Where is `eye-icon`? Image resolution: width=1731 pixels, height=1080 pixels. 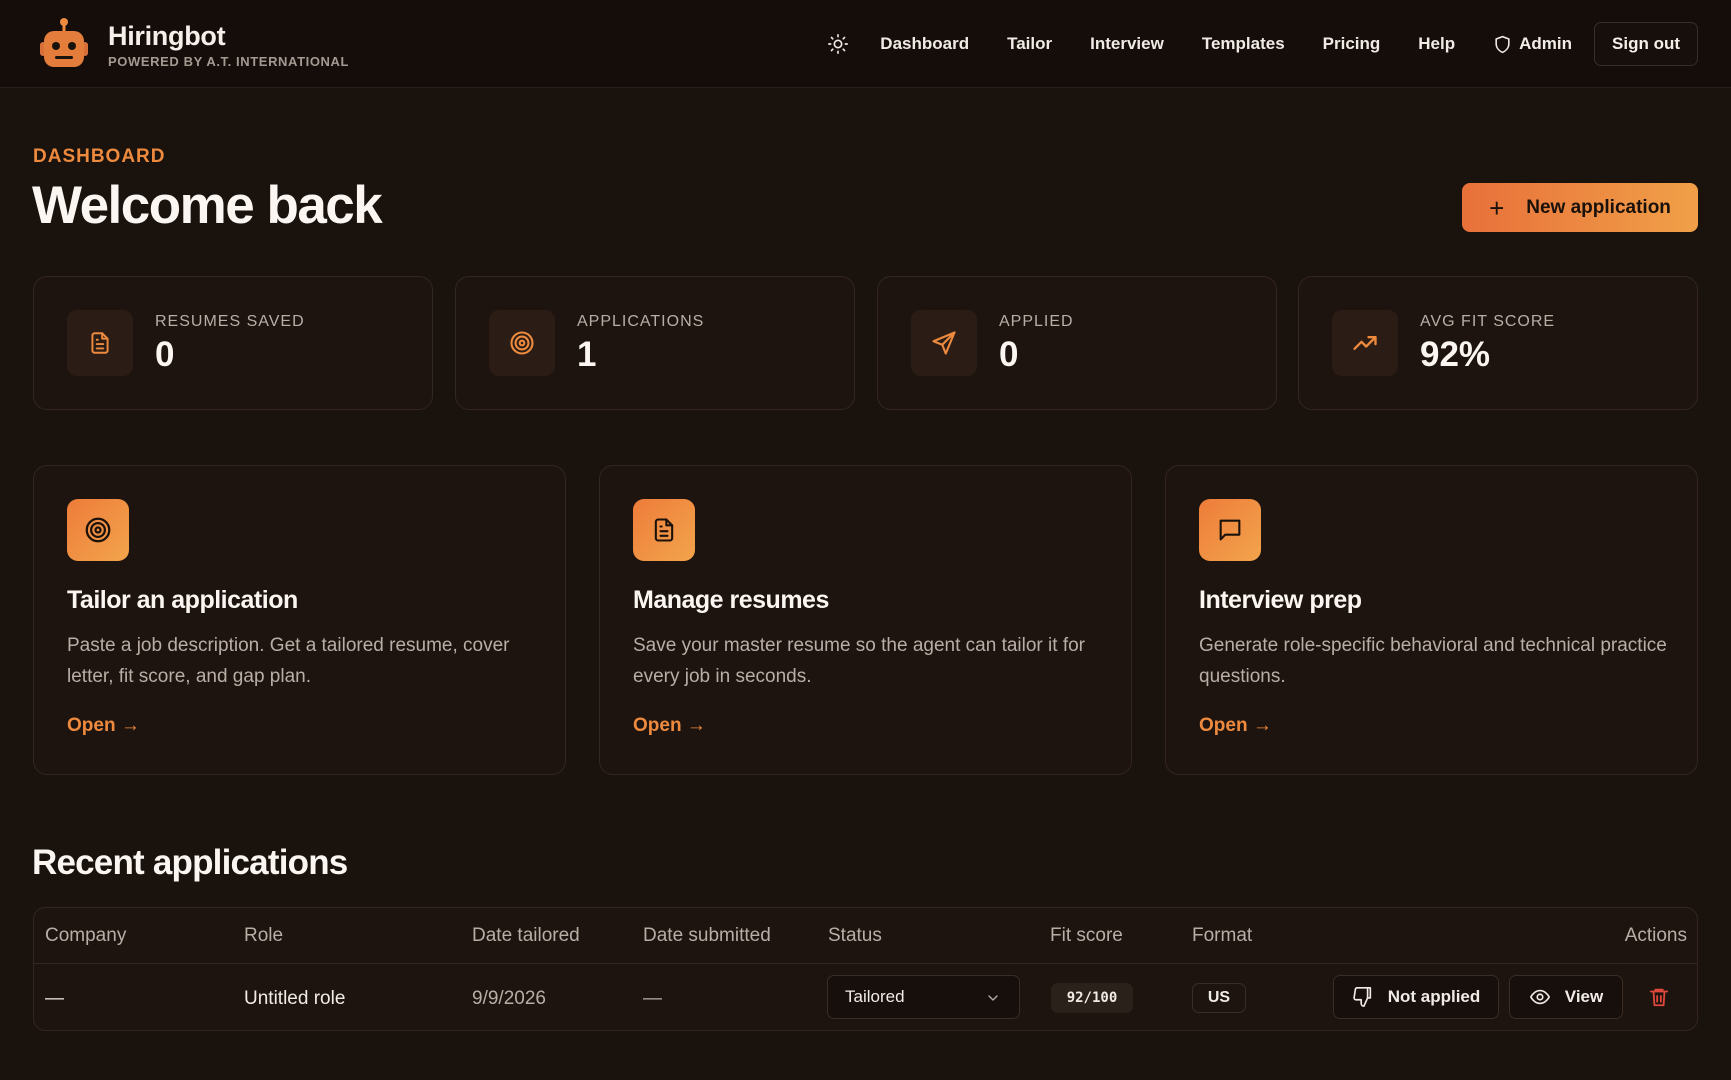
eye-icon is located at coordinates (1539, 997).